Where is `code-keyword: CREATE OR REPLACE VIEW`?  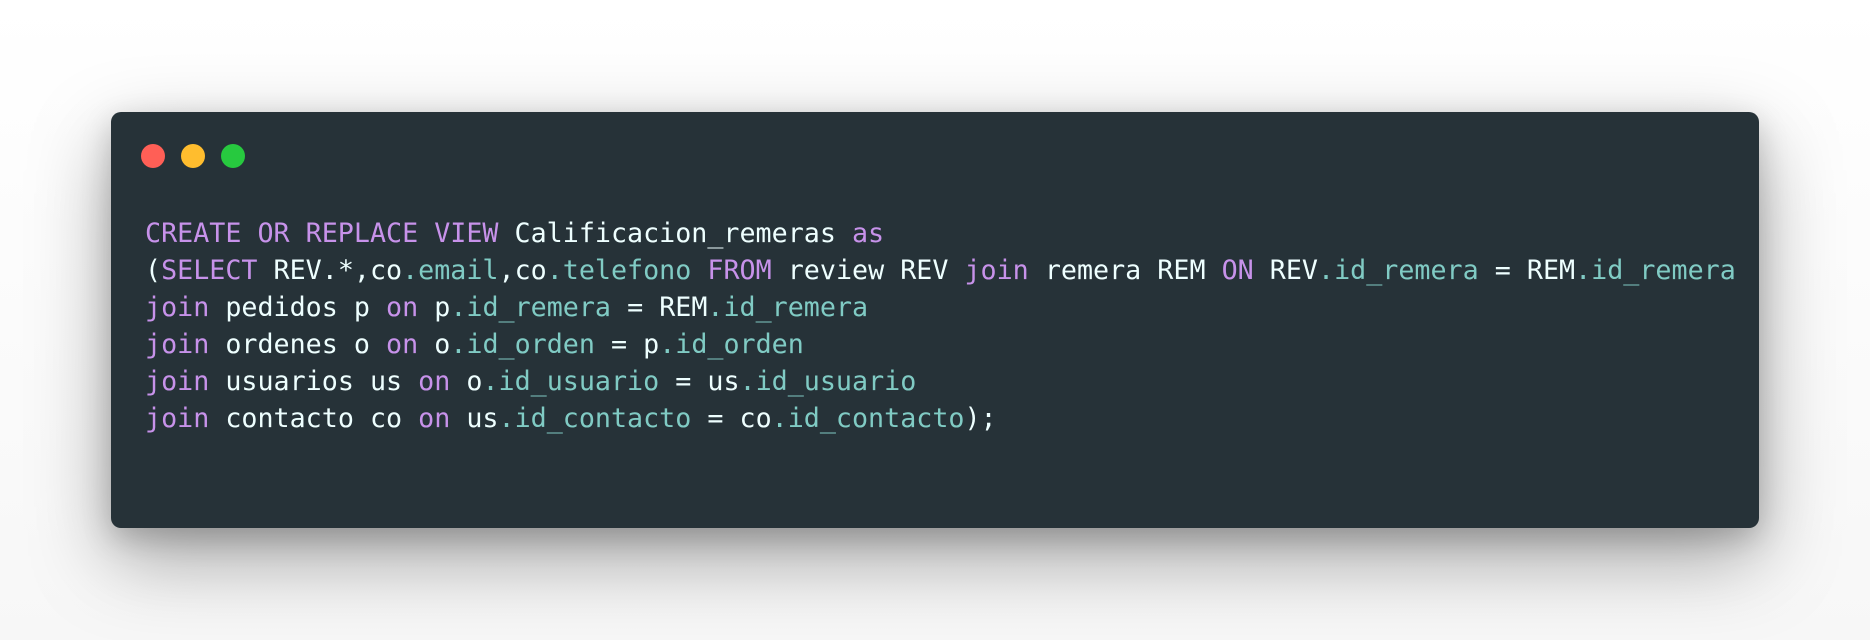
code-keyword: CREATE OR REPLACE VIEW is located at coordinates (322, 233).